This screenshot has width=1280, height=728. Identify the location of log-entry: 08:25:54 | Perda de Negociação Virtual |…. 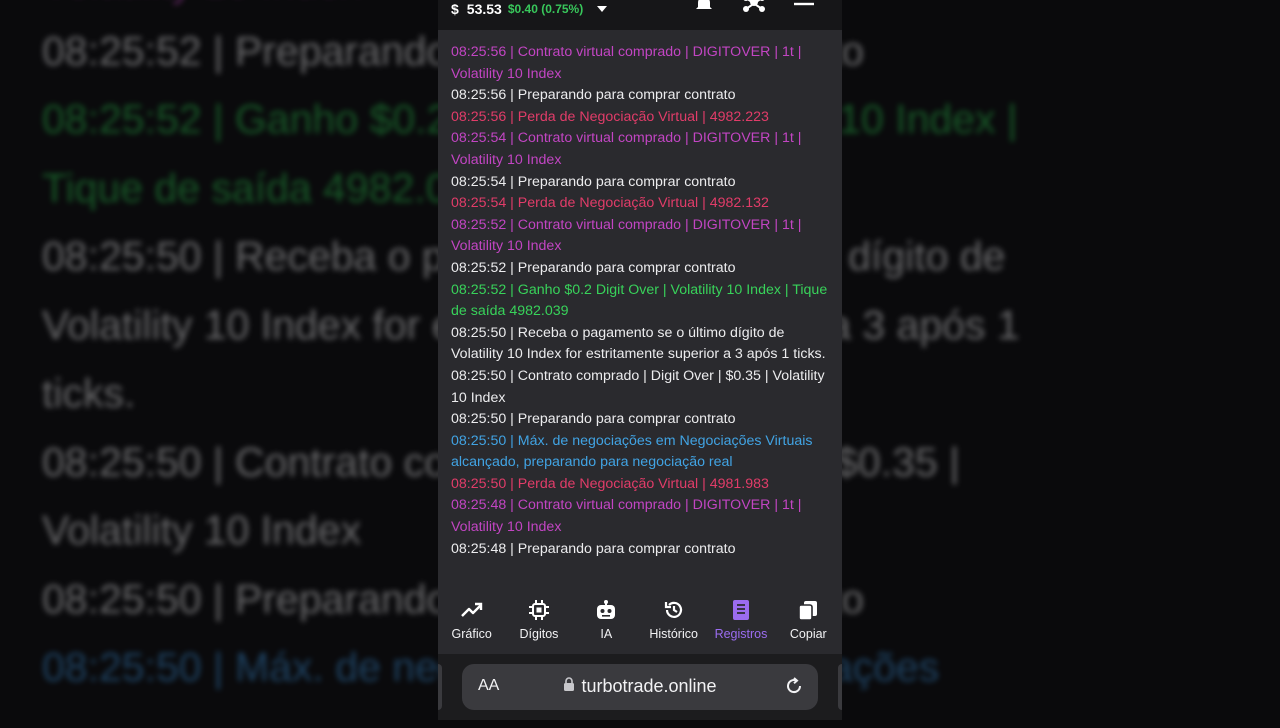
(610, 203).